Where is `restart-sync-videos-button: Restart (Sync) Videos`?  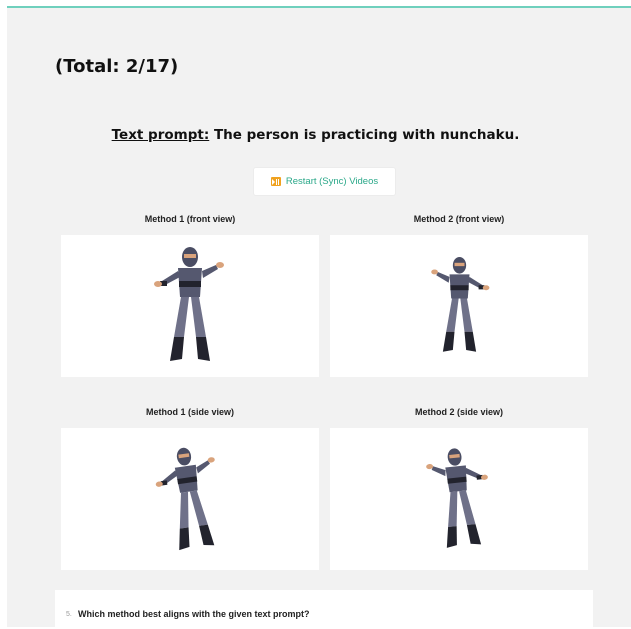 restart-sync-videos-button: Restart (Sync) Videos is located at coordinates (324, 181).